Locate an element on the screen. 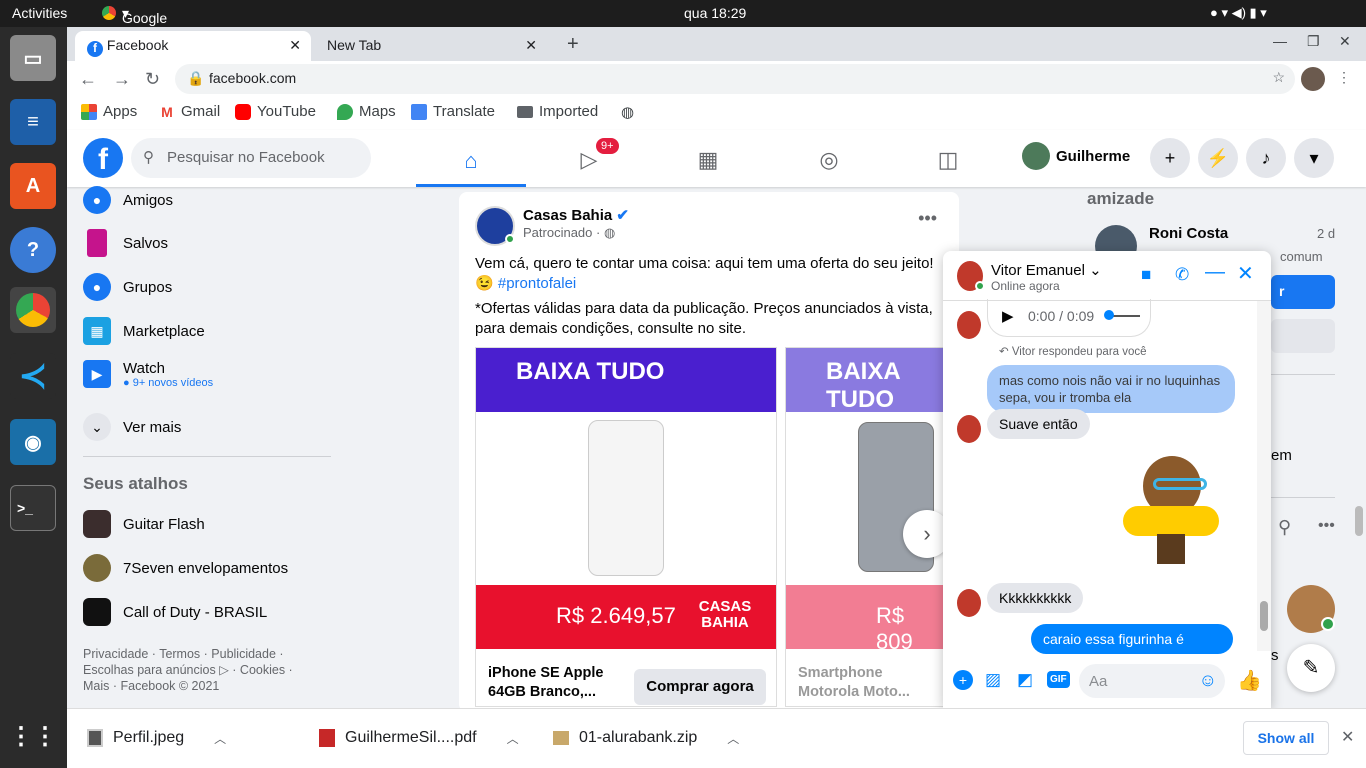 The width and height of the screenshot is (1366, 768). shortcut-call-of-duty: Call of Duty - BRASIL is located at coordinates (175, 612).